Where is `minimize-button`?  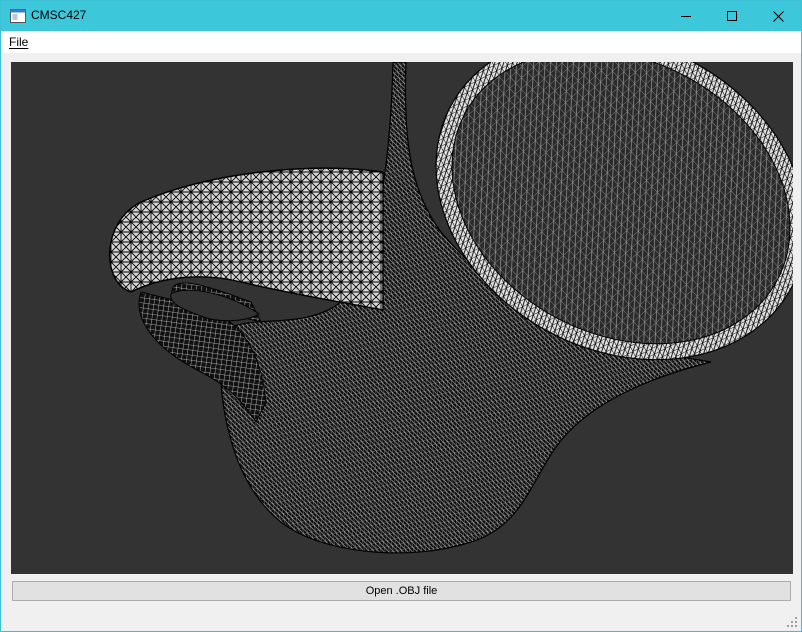
minimize-button is located at coordinates (686, 16).